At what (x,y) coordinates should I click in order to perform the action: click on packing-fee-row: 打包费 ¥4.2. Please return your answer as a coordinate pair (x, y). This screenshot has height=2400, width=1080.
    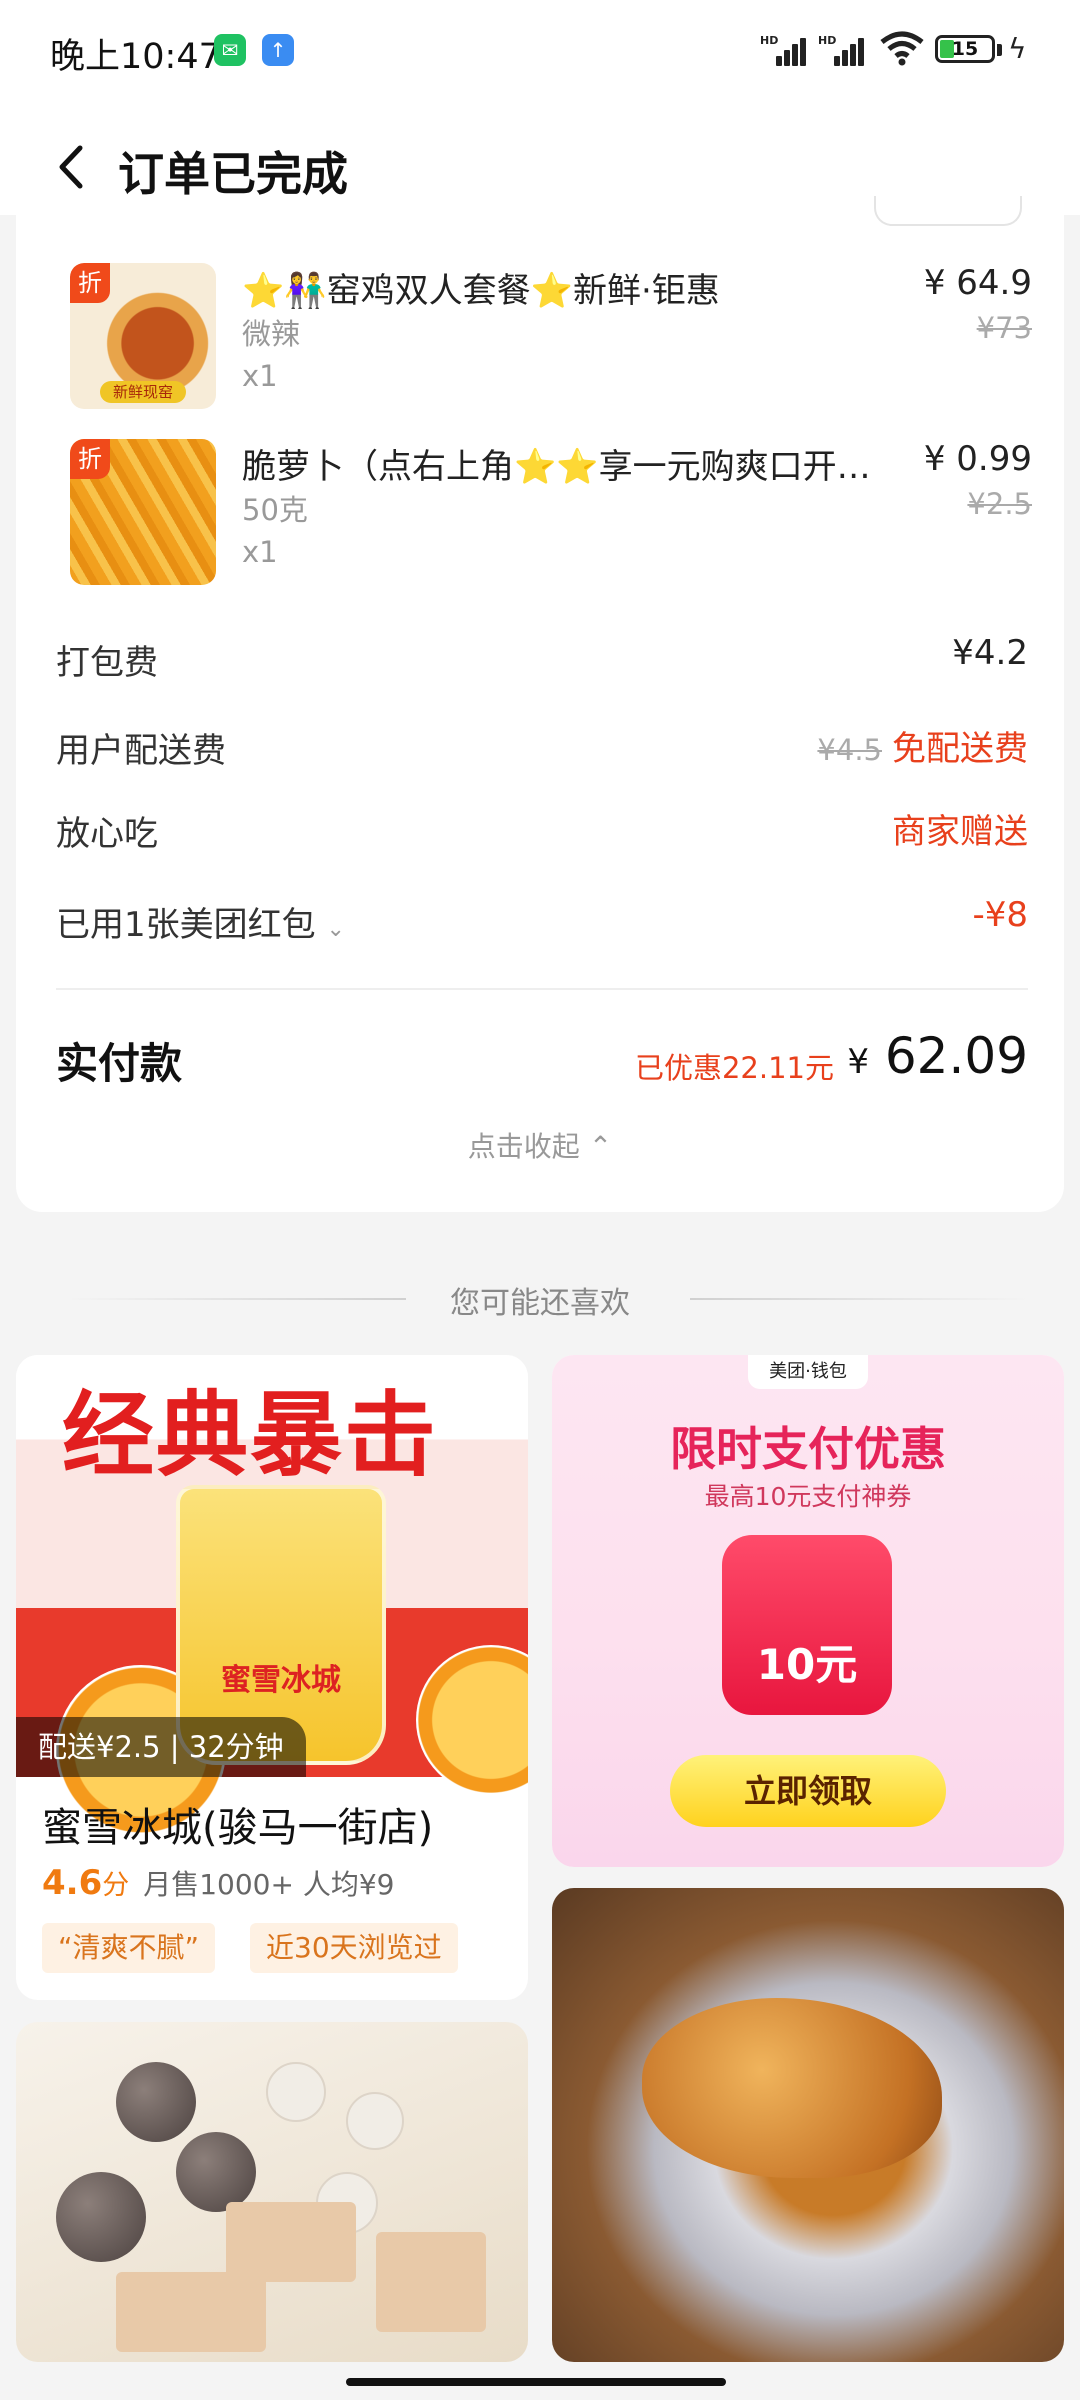
    Looking at the image, I should click on (542, 657).